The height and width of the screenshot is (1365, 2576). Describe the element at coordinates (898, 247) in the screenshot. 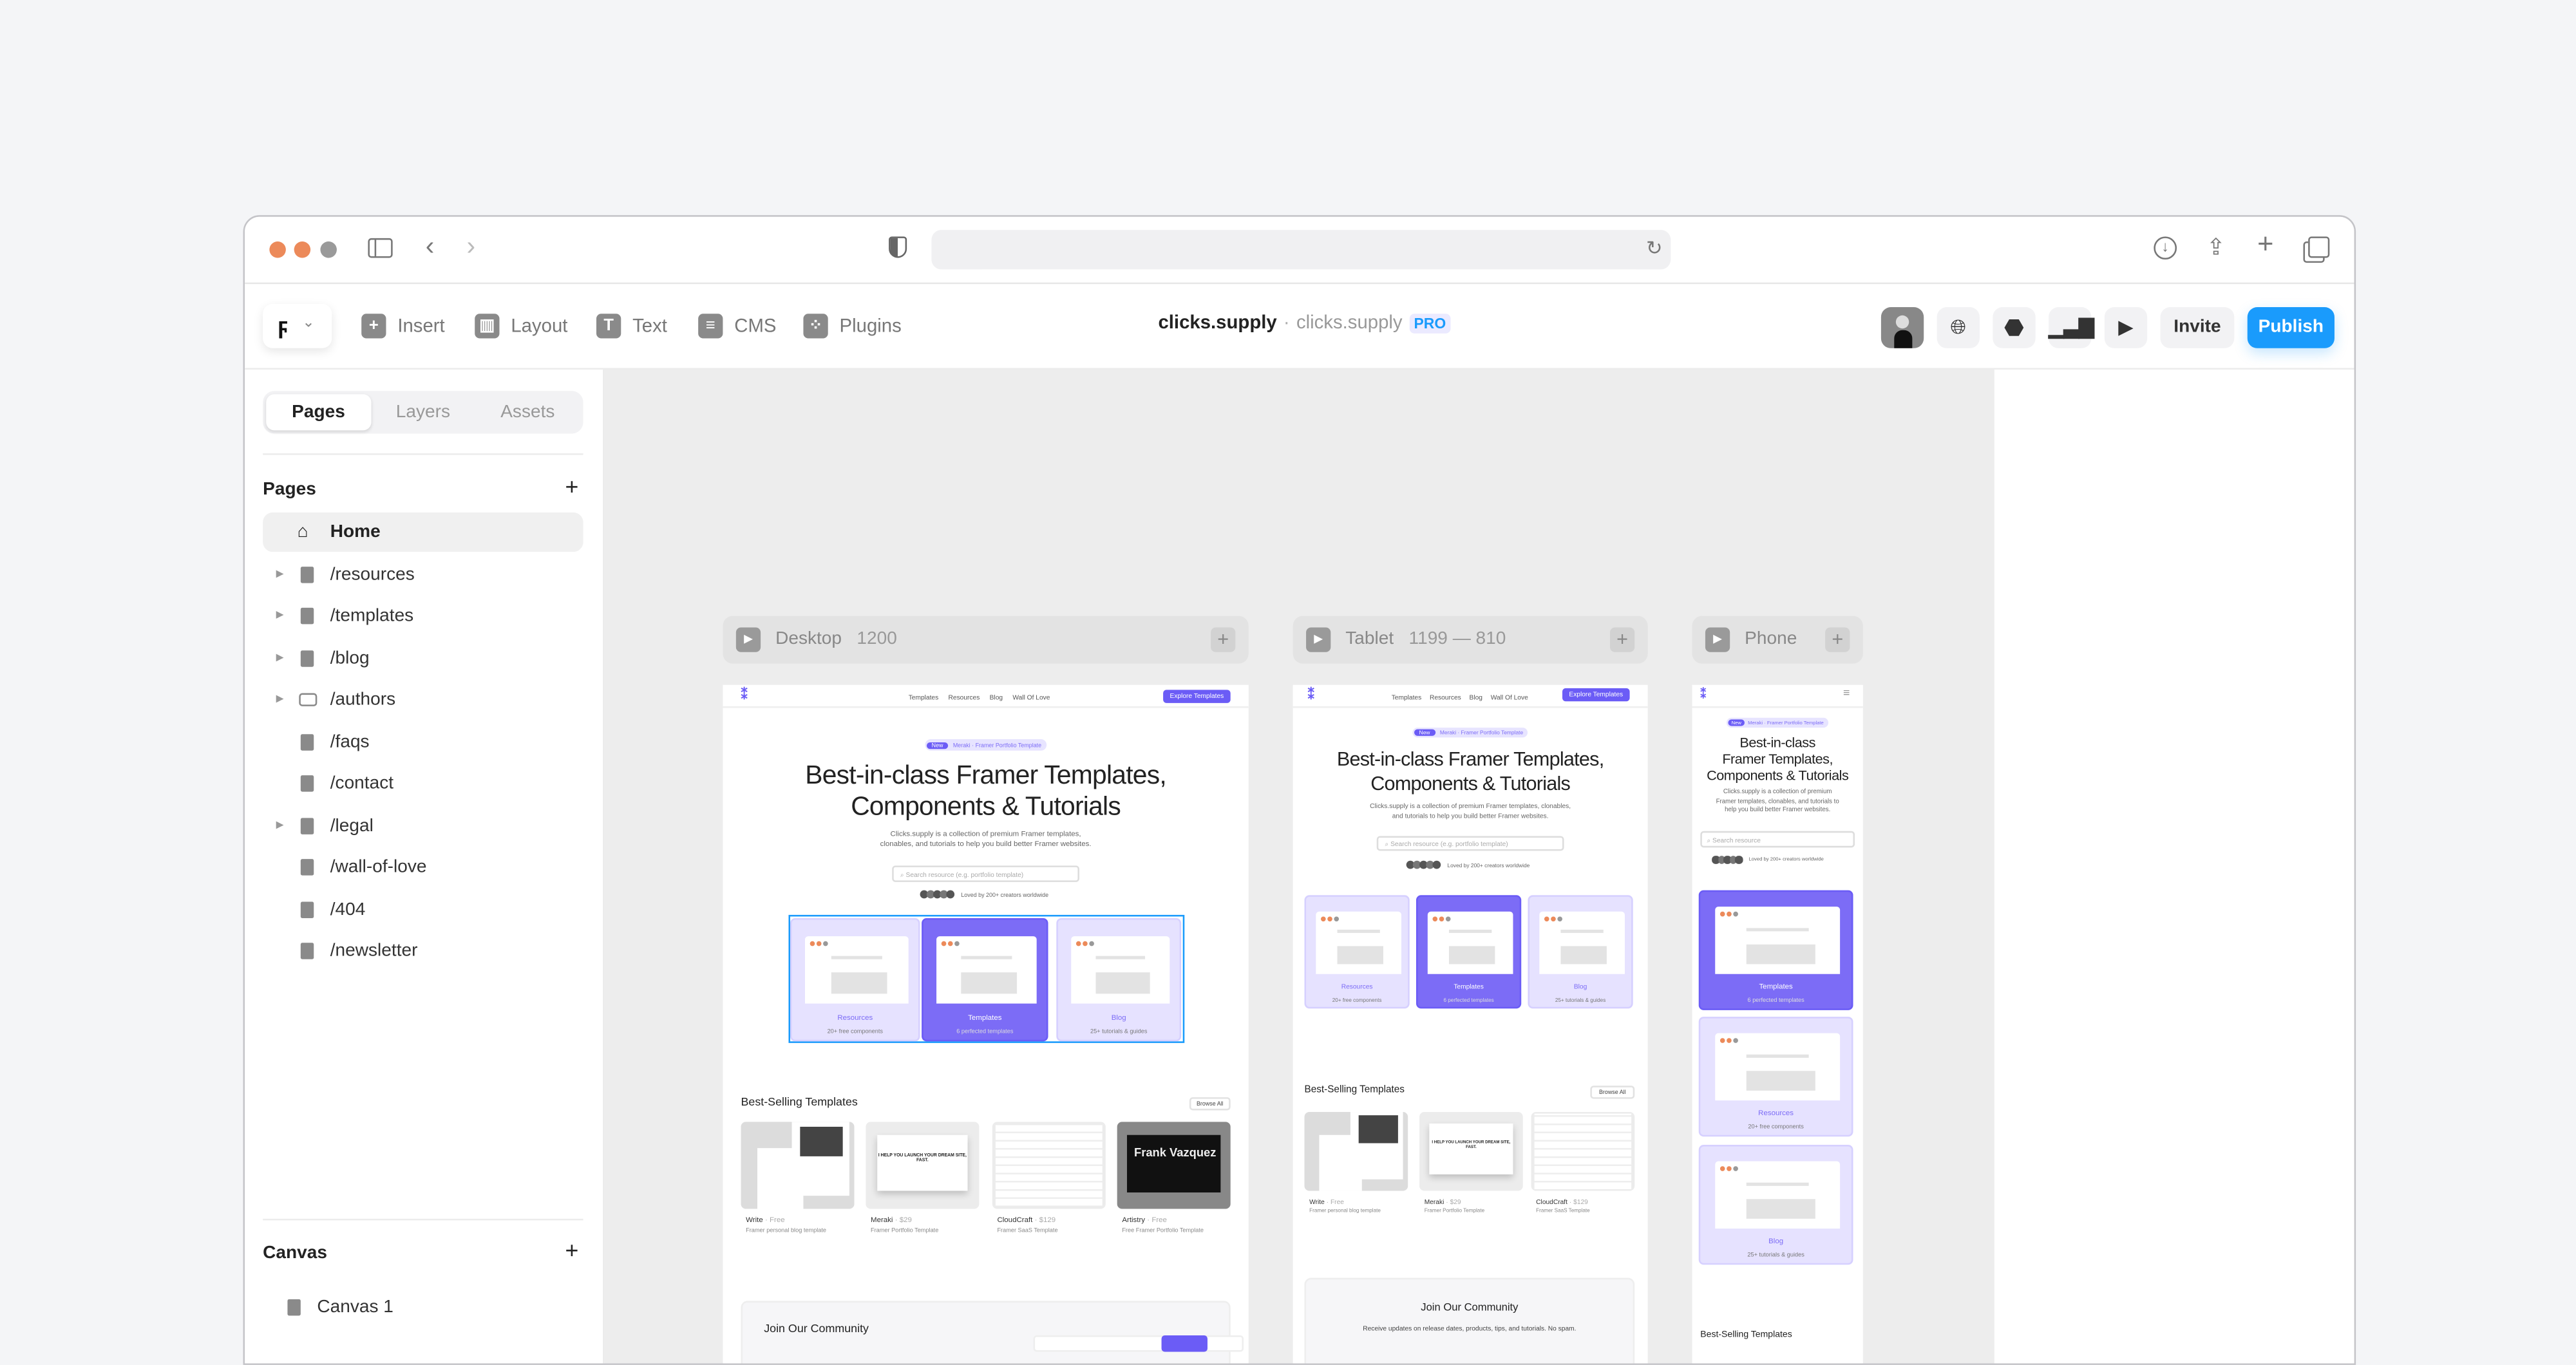

I see `shield-icon` at that location.